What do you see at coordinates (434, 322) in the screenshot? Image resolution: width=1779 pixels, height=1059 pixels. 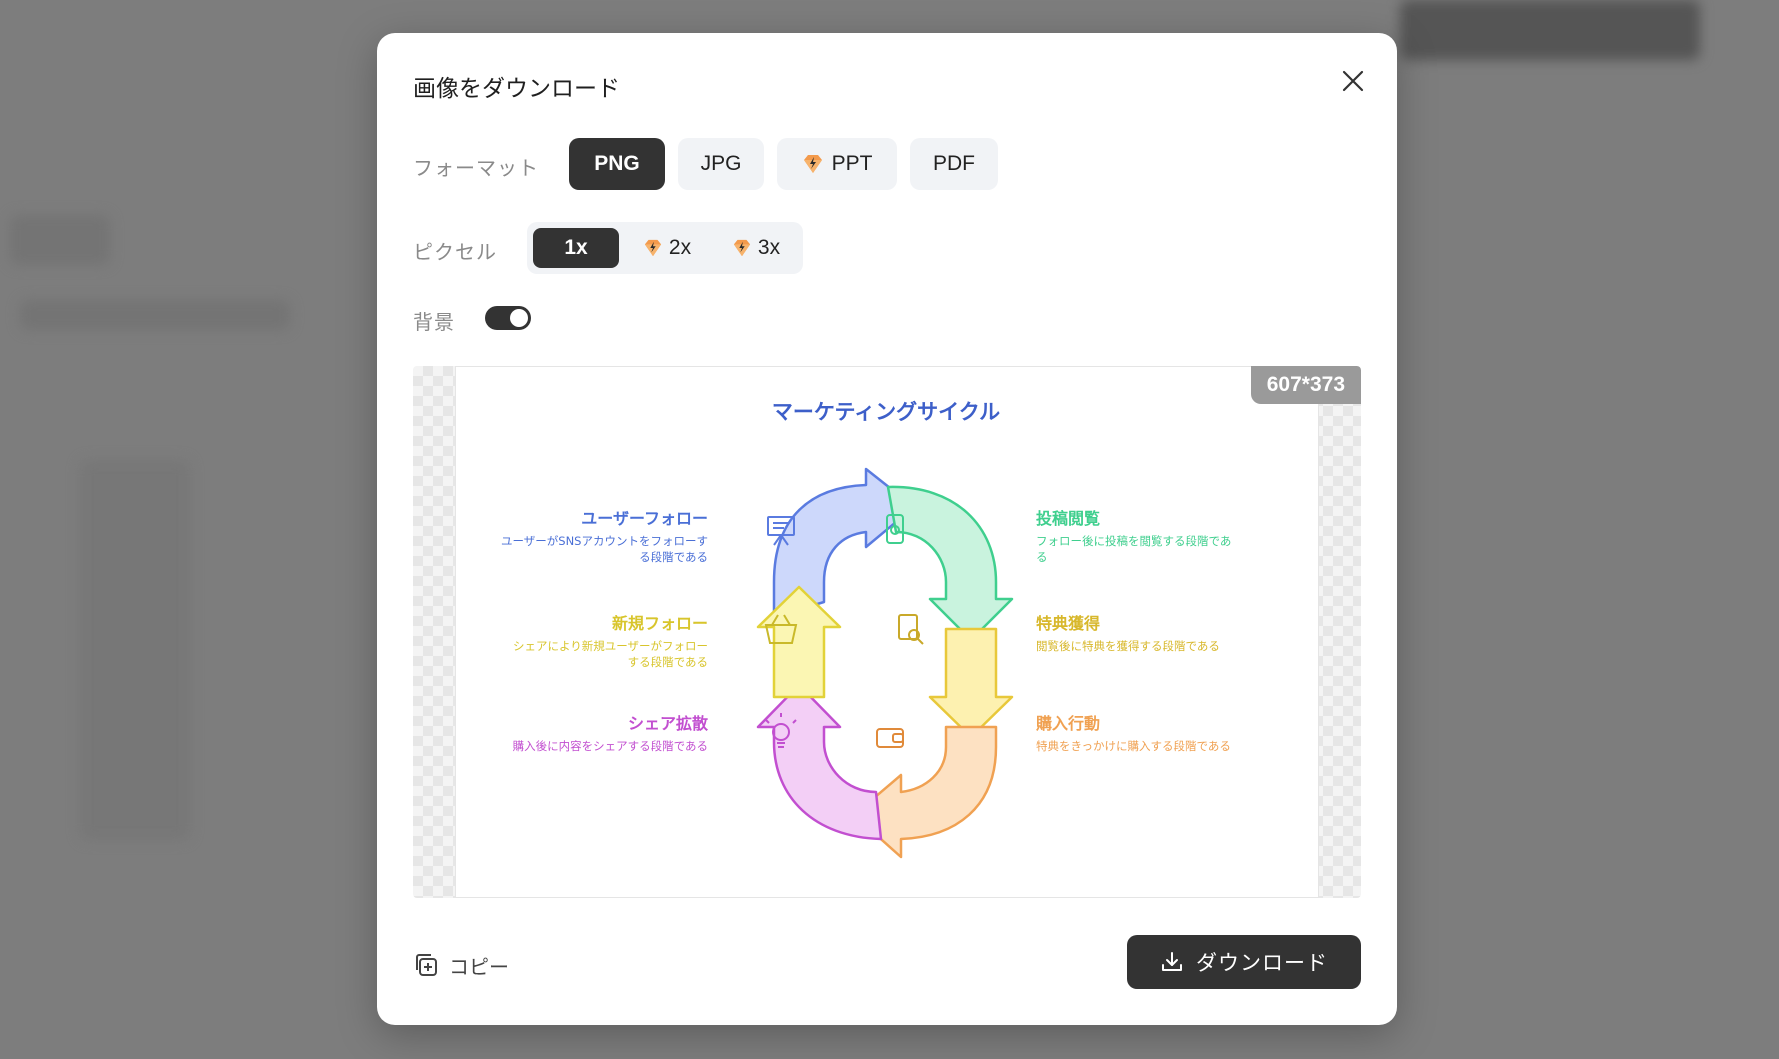 I see `background-label: 背景` at bounding box center [434, 322].